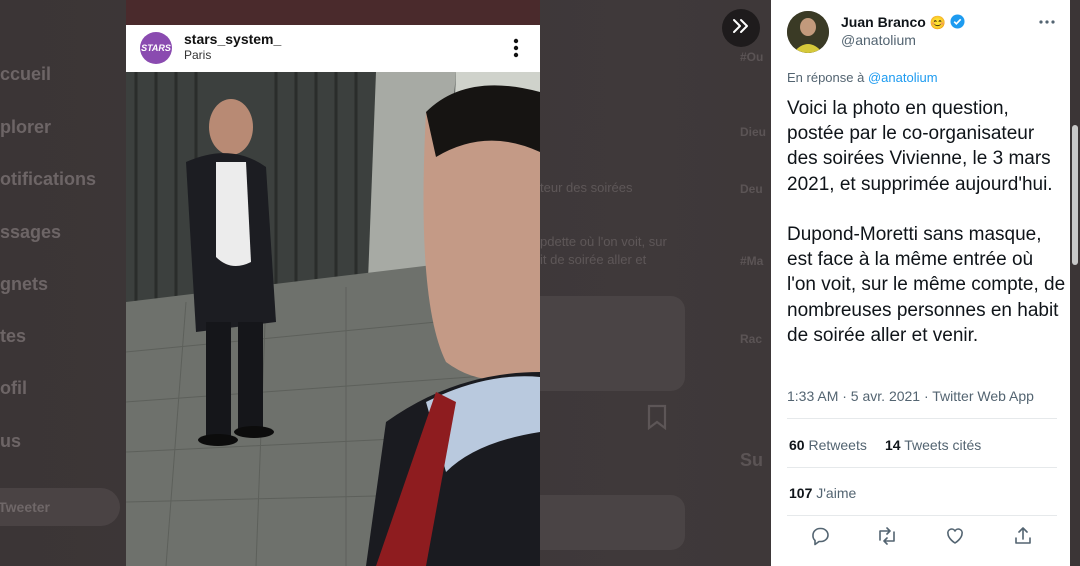 This screenshot has width=1080, height=566. What do you see at coordinates (13, 336) in the screenshot?
I see `nav-lists: tes` at bounding box center [13, 336].